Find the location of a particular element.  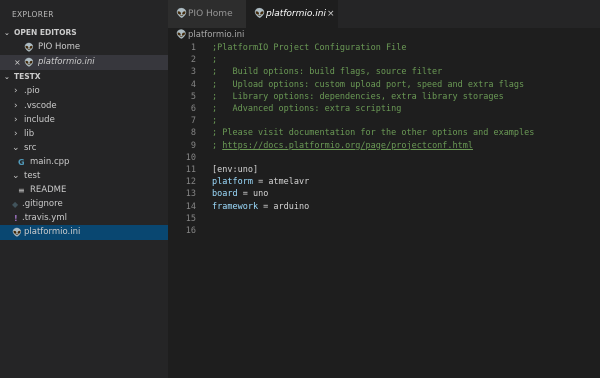

open-editors-header: ⌄ OPEN EDITORS is located at coordinates (84, 33).